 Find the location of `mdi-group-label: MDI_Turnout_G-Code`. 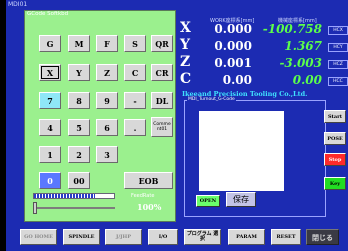

mdi-group-label: MDI_Turnout_G-Code is located at coordinates (211, 99).